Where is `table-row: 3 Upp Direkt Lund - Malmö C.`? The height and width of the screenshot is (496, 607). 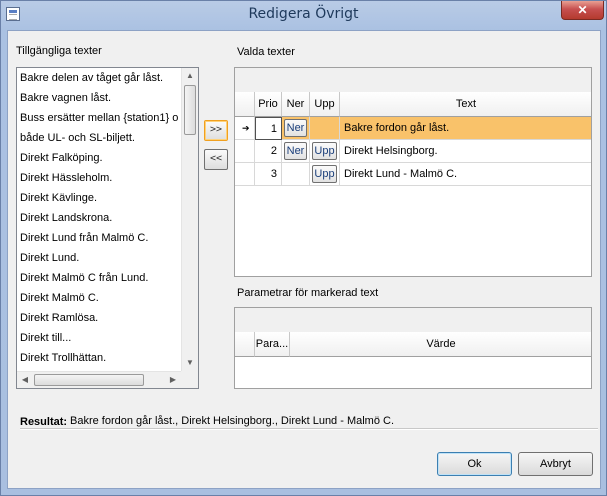
table-row: 3 Upp Direkt Lund - Malmö C. is located at coordinates (413, 174).